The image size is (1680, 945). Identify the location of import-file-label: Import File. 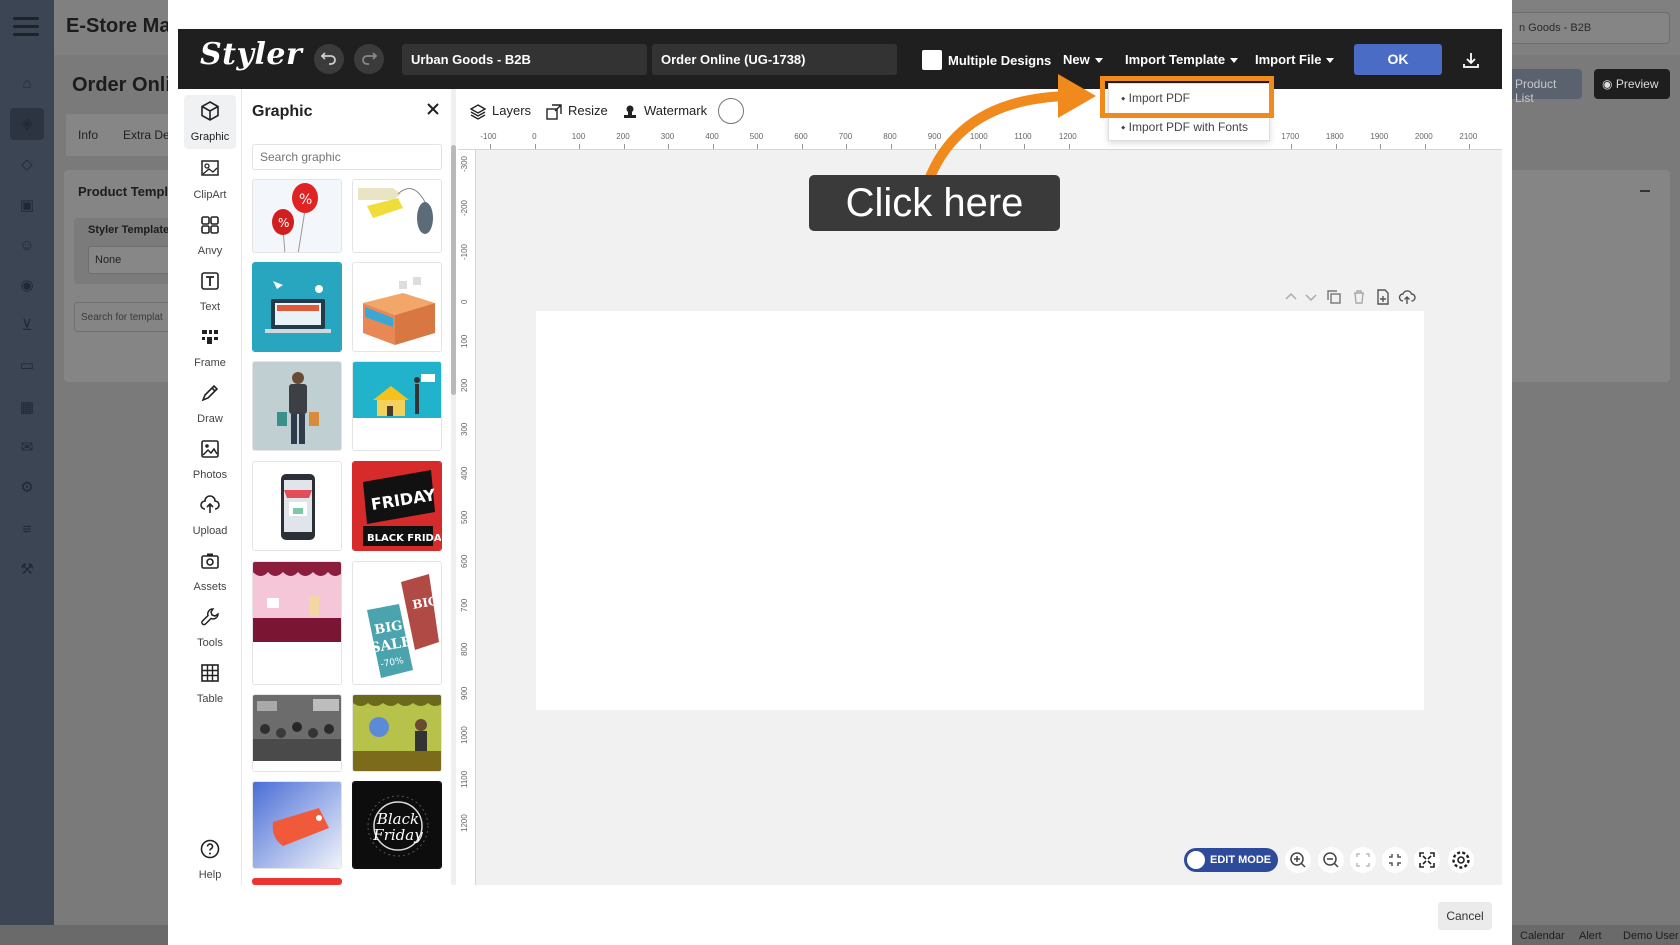
(1288, 59).